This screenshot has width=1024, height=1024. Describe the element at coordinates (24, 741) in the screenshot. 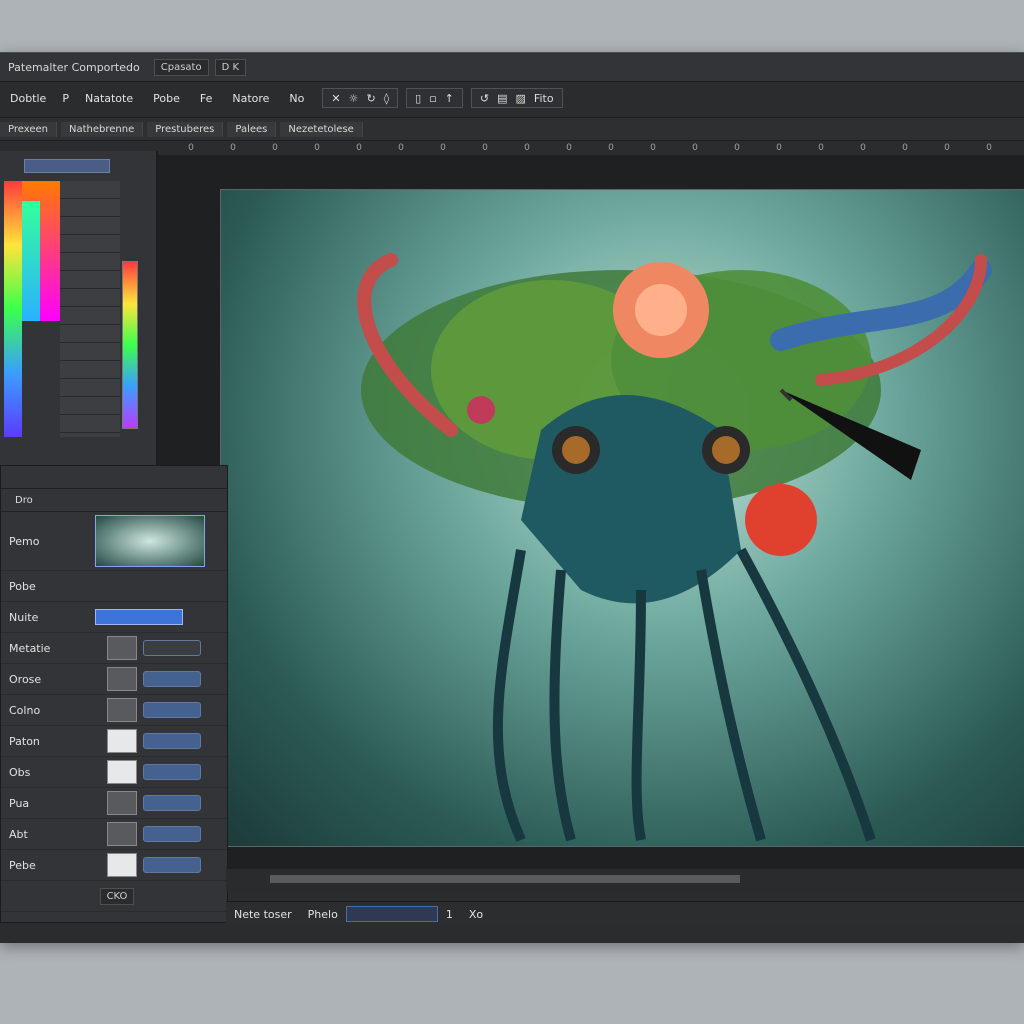

I see `property-label: Paton` at that location.